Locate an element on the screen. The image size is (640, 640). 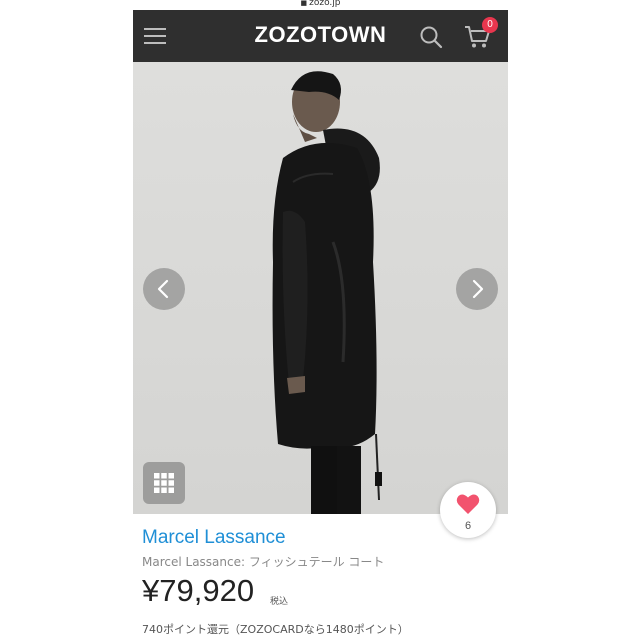
site-logo: ZOZOTOWN is located at coordinates (320, 35).